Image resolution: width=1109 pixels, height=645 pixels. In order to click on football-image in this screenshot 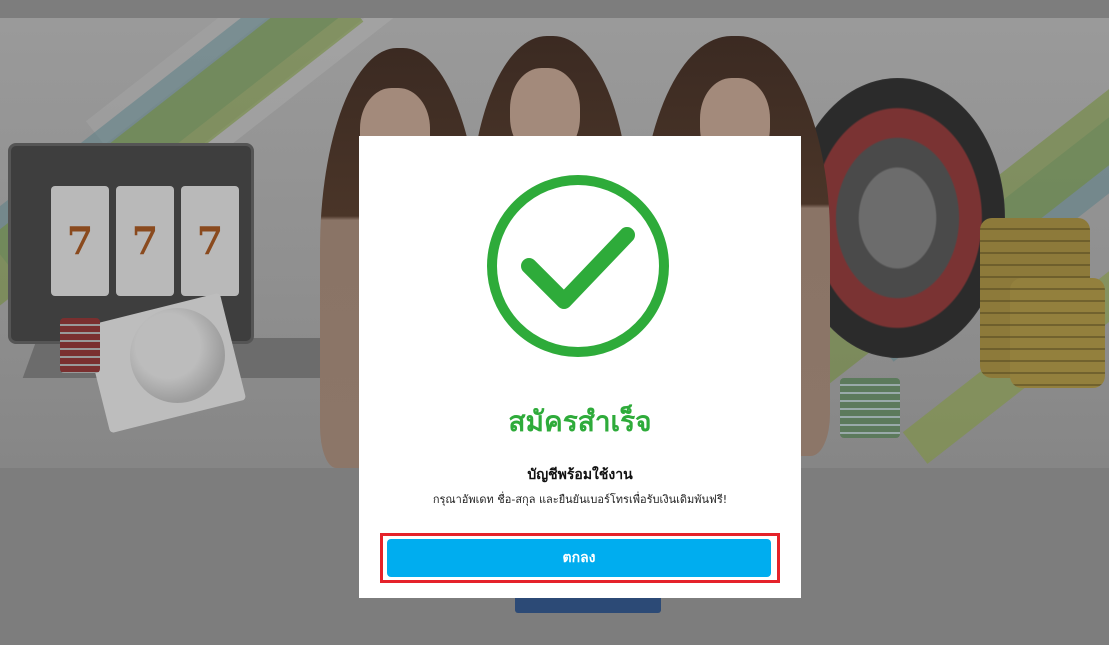, I will do `click(177, 355)`.